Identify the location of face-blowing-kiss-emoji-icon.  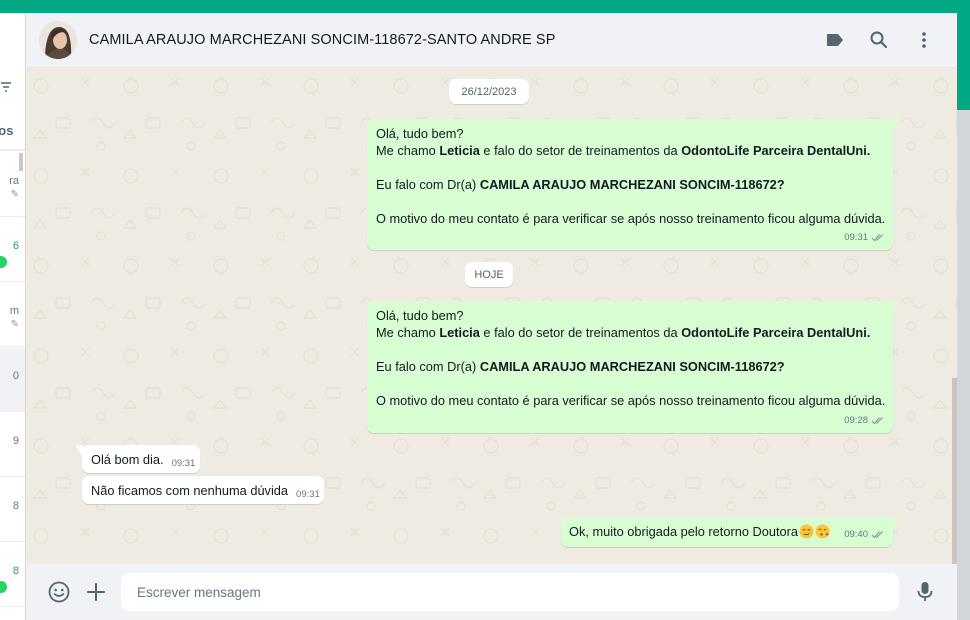
(822, 531).